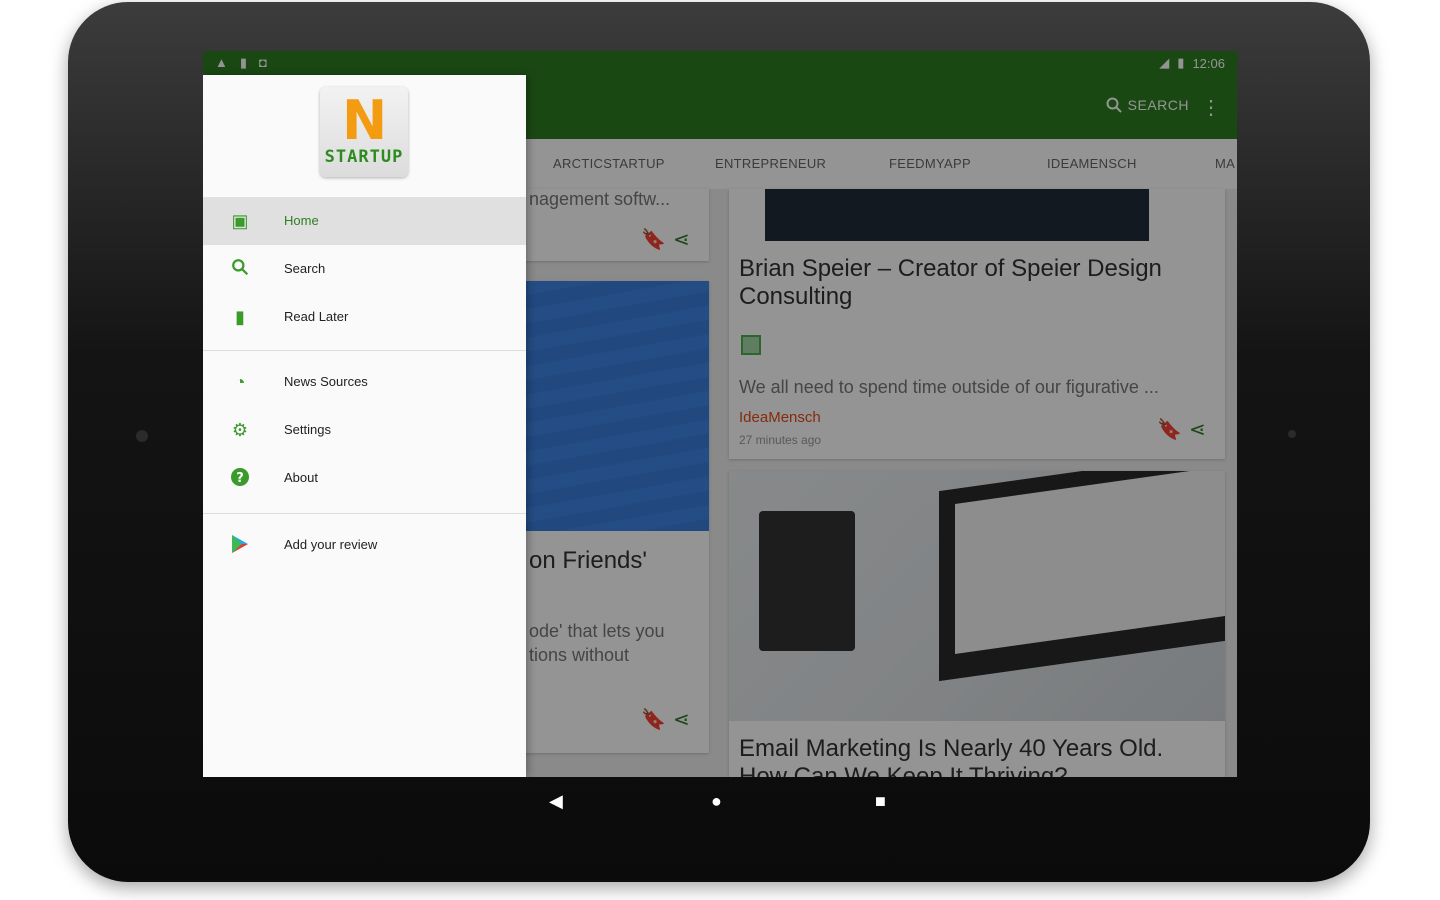 Image resolution: width=1440 pixels, height=900 pixels. I want to click on library-books-icon: ▣, so click(240, 221).